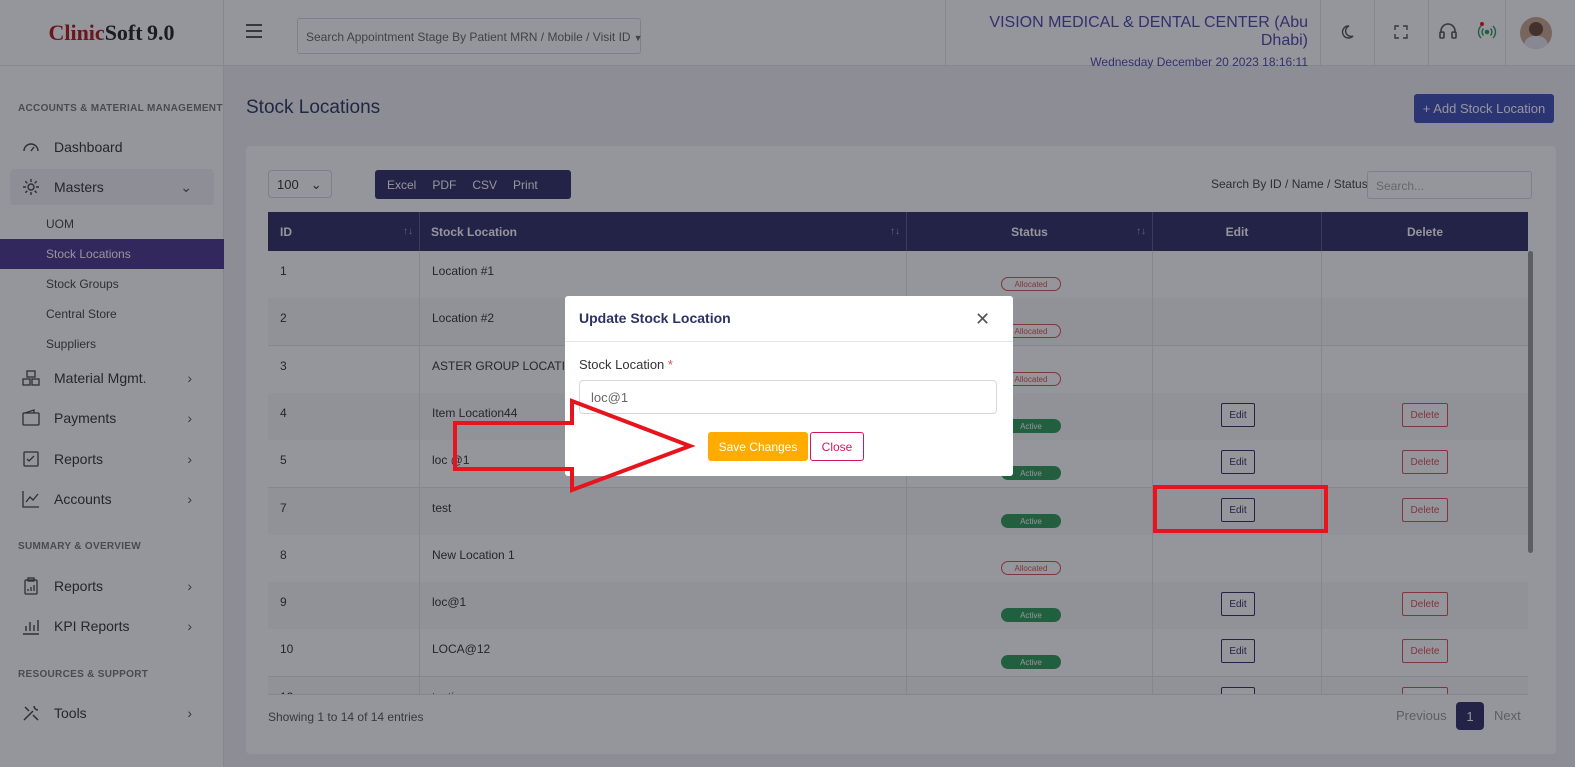 This screenshot has height=767, width=1575. Describe the element at coordinates (622, 364) in the screenshot. I see `stock-location-label-text: Stock Location` at that location.